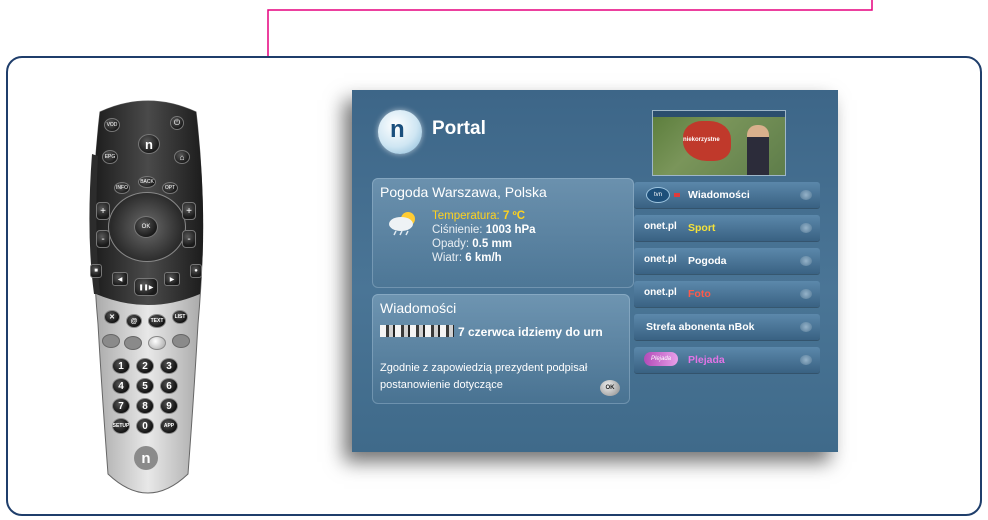 The width and height of the screenshot is (988, 520). I want to click on menu-item-label: Sport, so click(702, 228).